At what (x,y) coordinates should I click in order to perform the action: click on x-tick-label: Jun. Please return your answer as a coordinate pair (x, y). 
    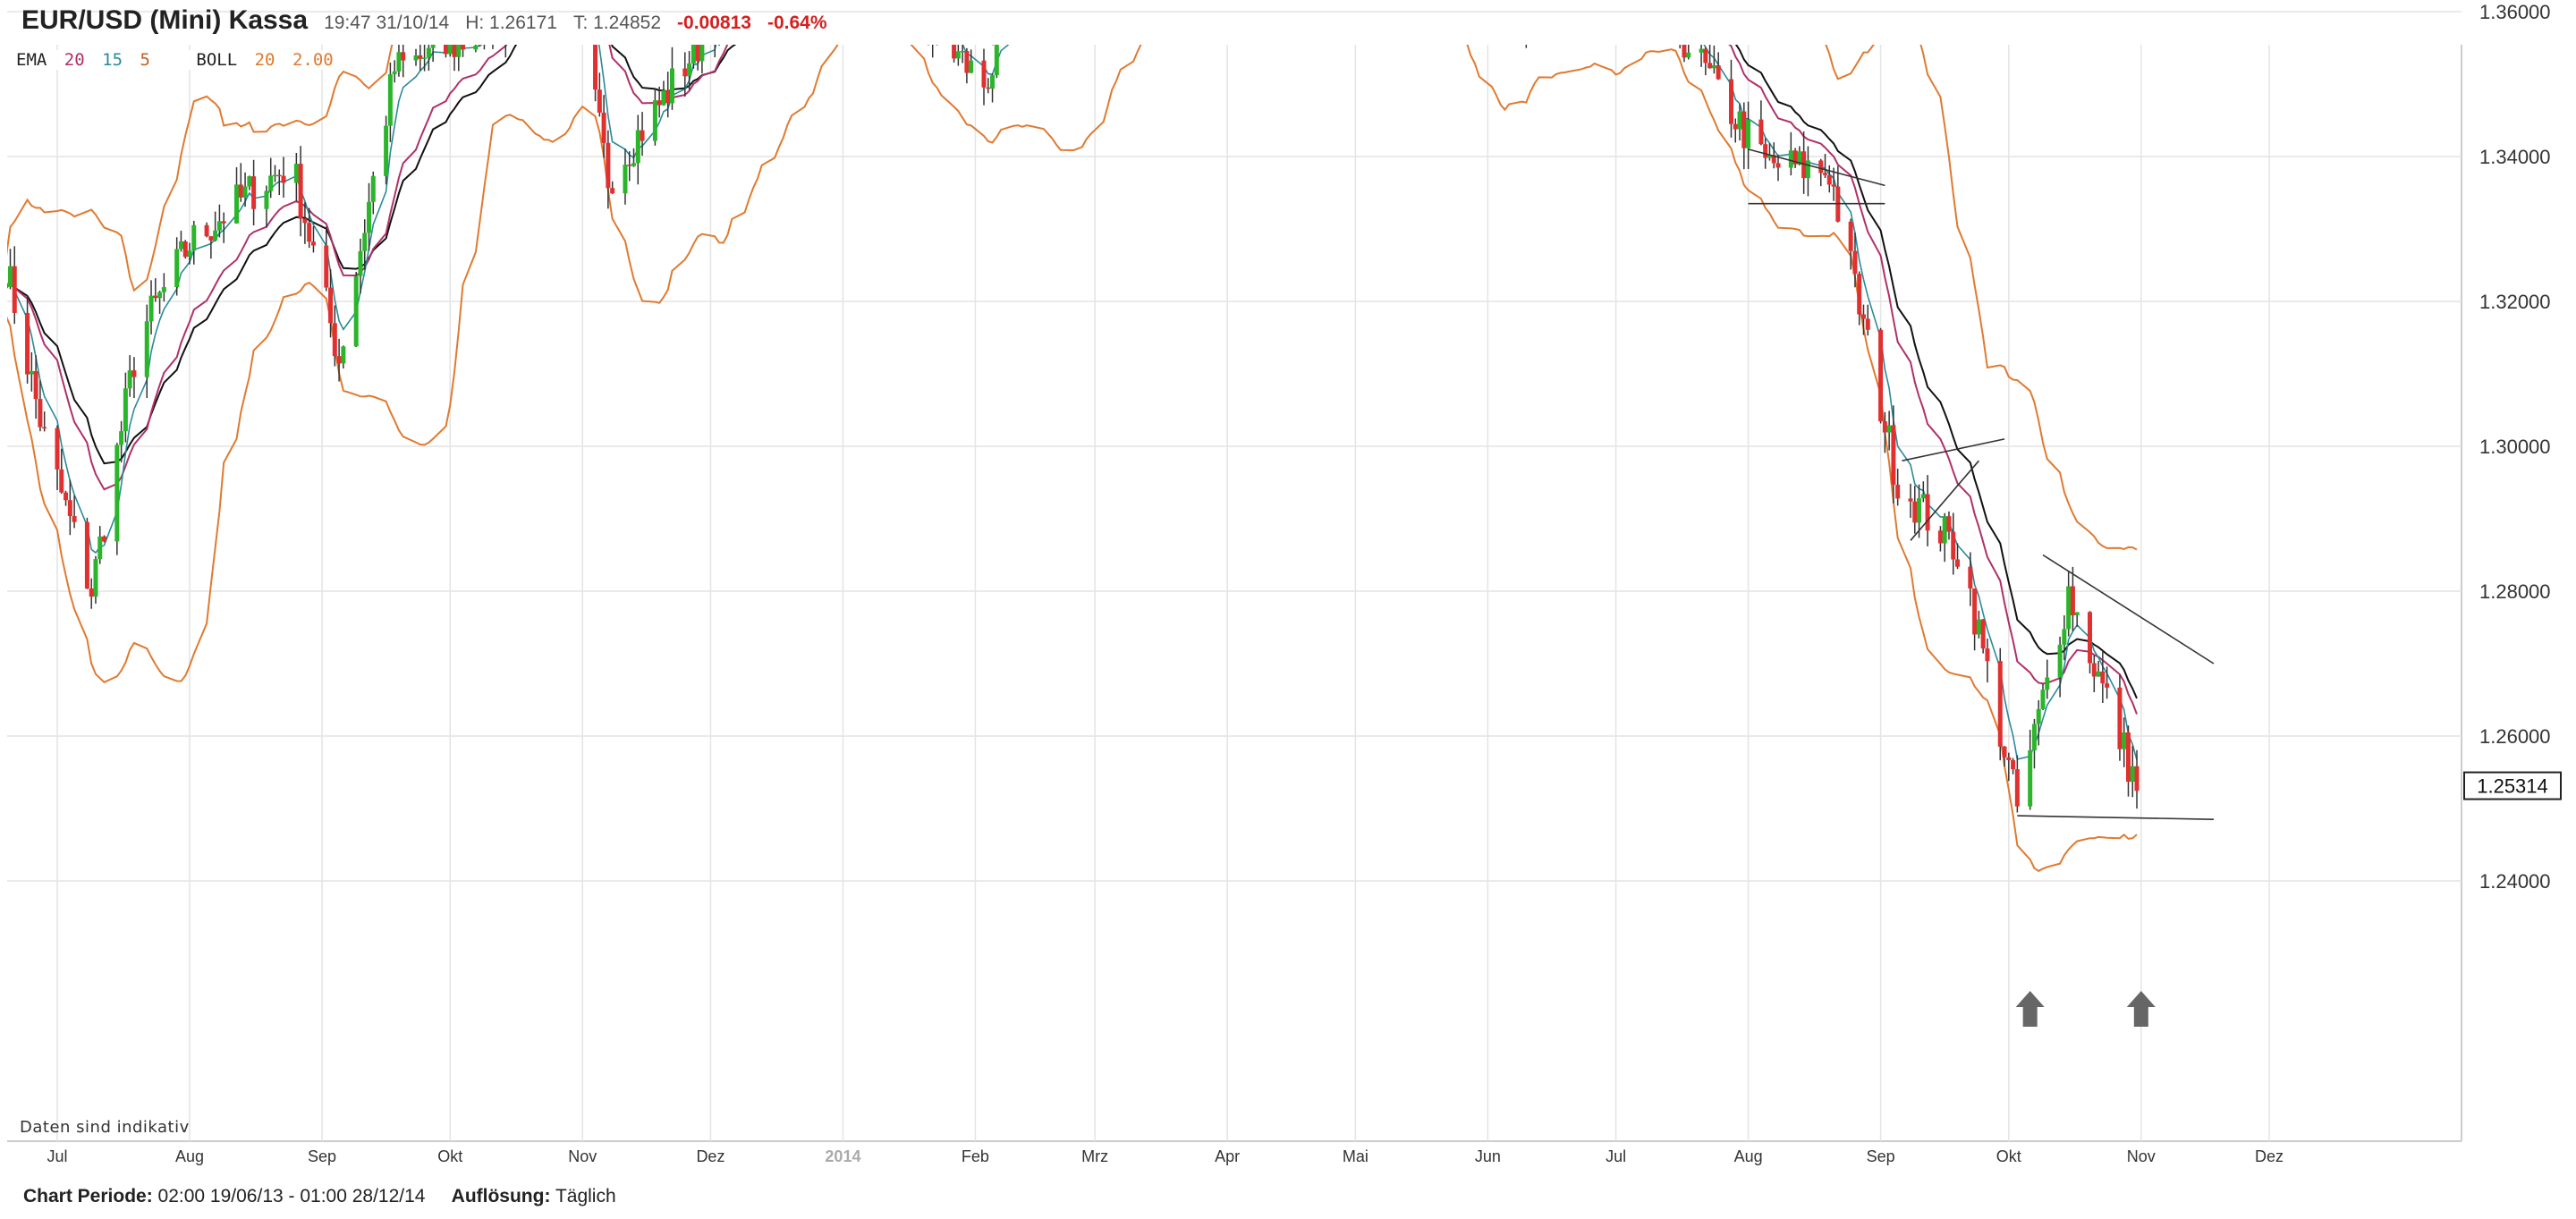
    Looking at the image, I should click on (1488, 1156).